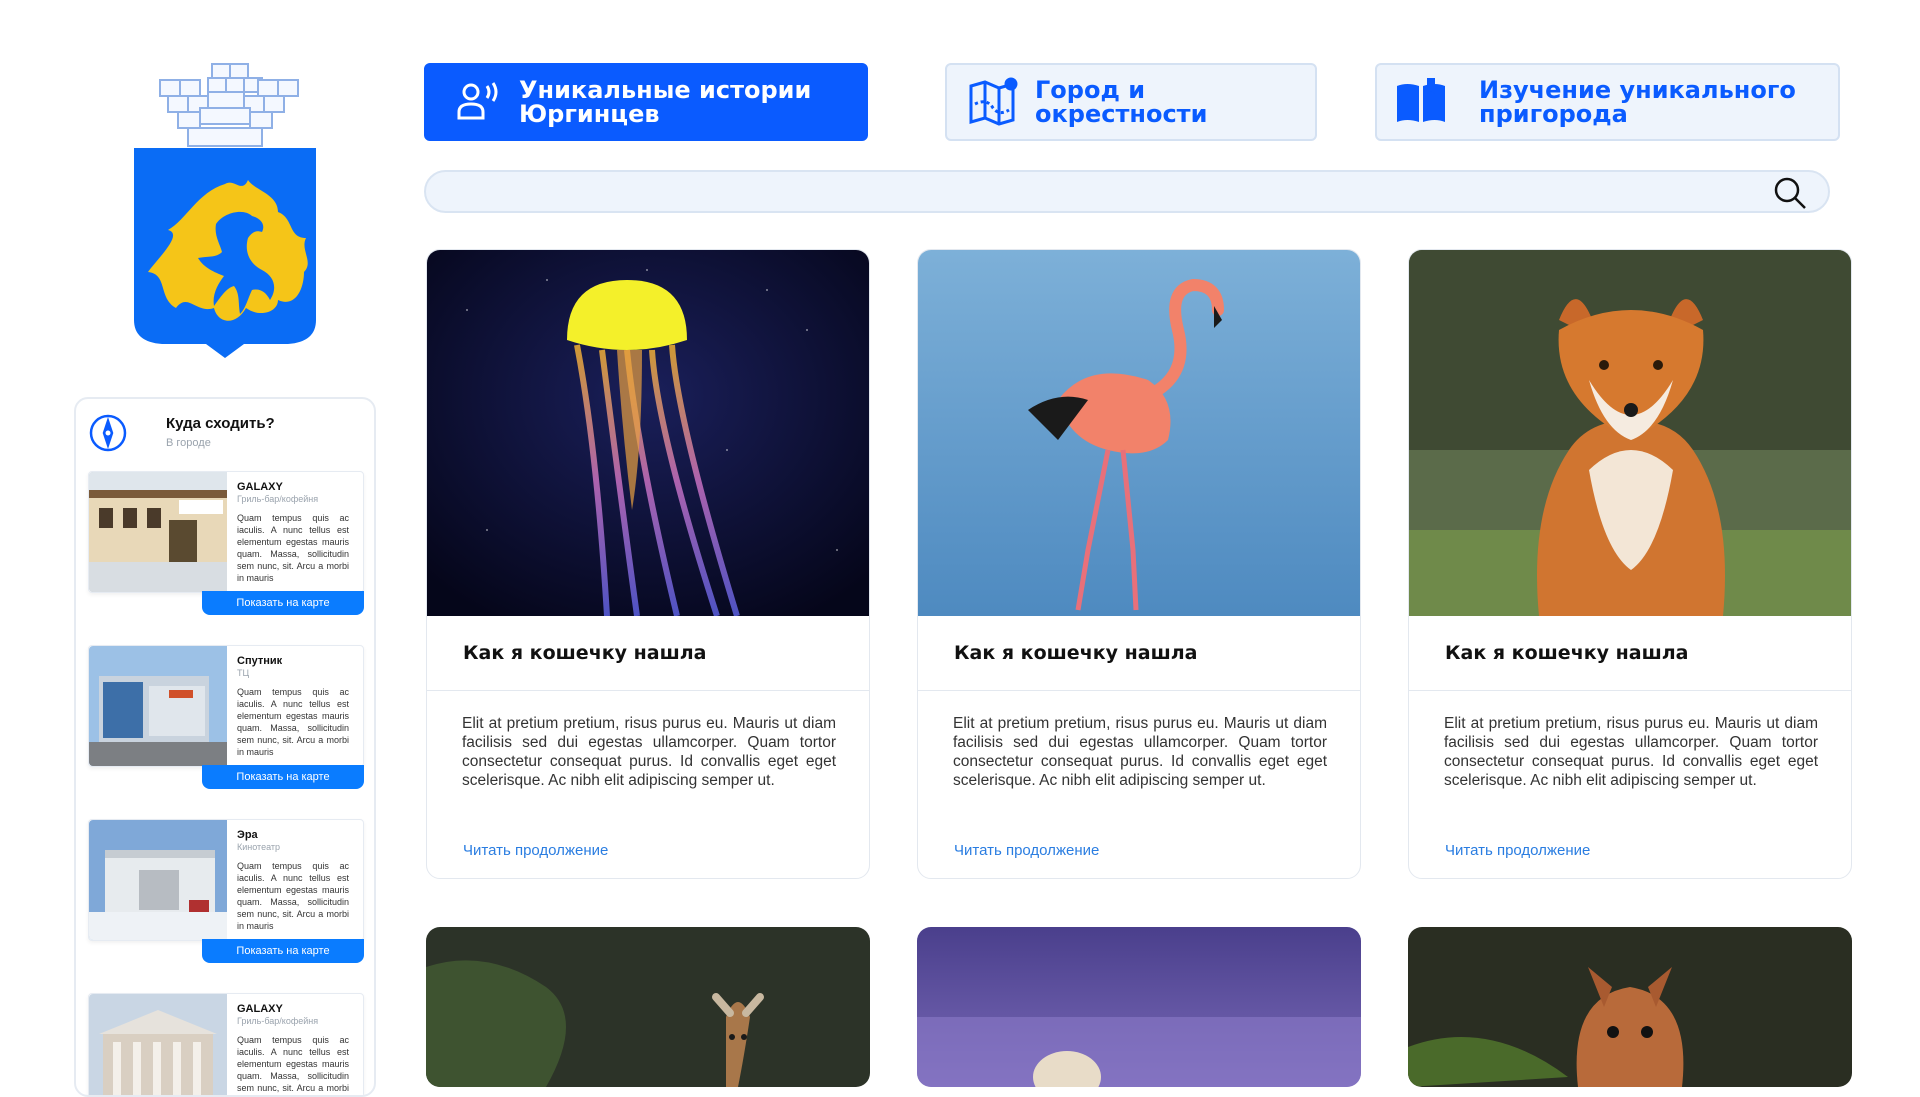 The width and height of the screenshot is (1920, 1097). I want to click on story-image-deer, so click(648, 1007).